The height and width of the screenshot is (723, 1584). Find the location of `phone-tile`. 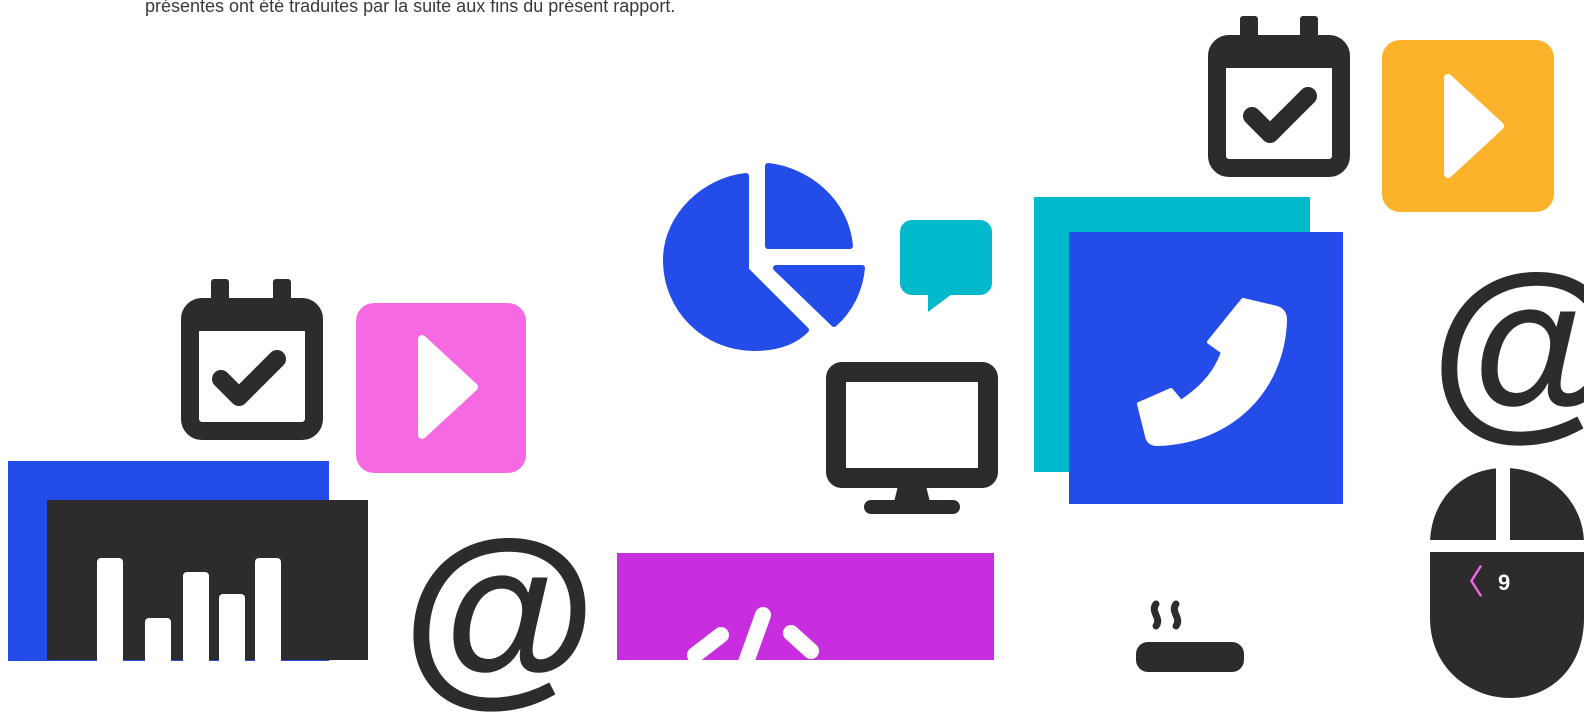

phone-tile is located at coordinates (1206, 368).